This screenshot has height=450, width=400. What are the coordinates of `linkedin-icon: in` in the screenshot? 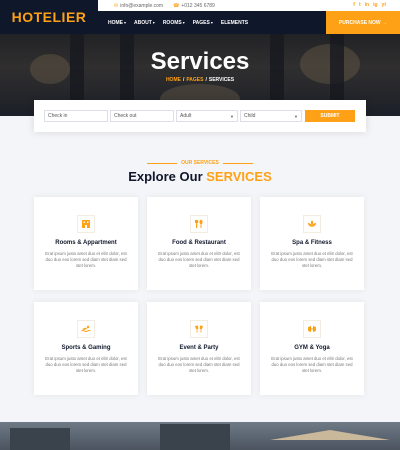 It's located at (367, 5).